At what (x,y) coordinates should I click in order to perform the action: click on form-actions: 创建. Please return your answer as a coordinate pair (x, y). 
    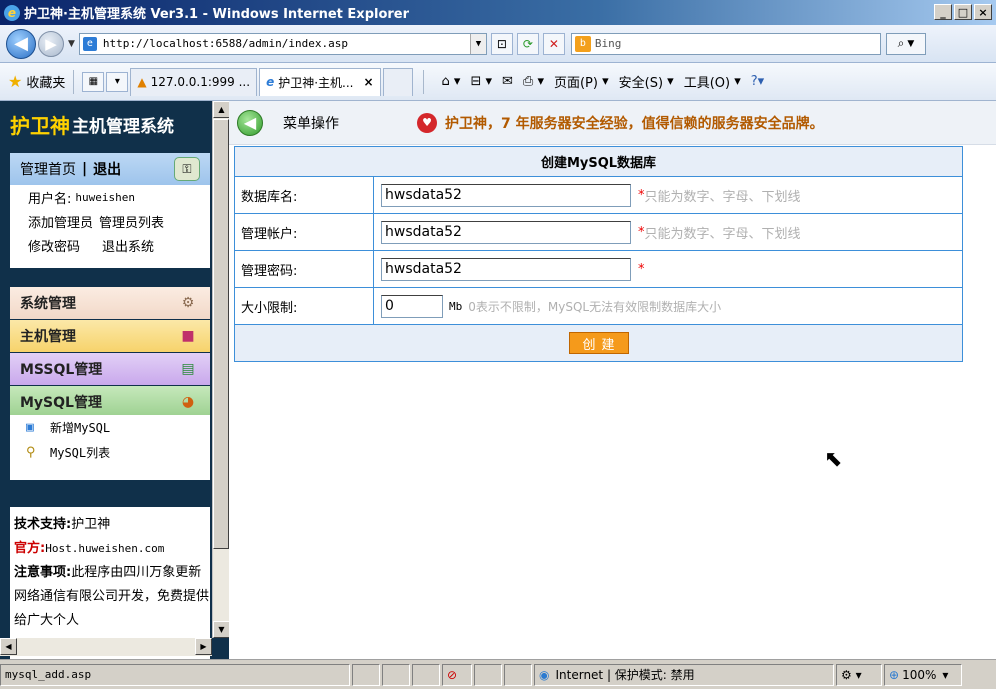
    Looking at the image, I should click on (598, 343).